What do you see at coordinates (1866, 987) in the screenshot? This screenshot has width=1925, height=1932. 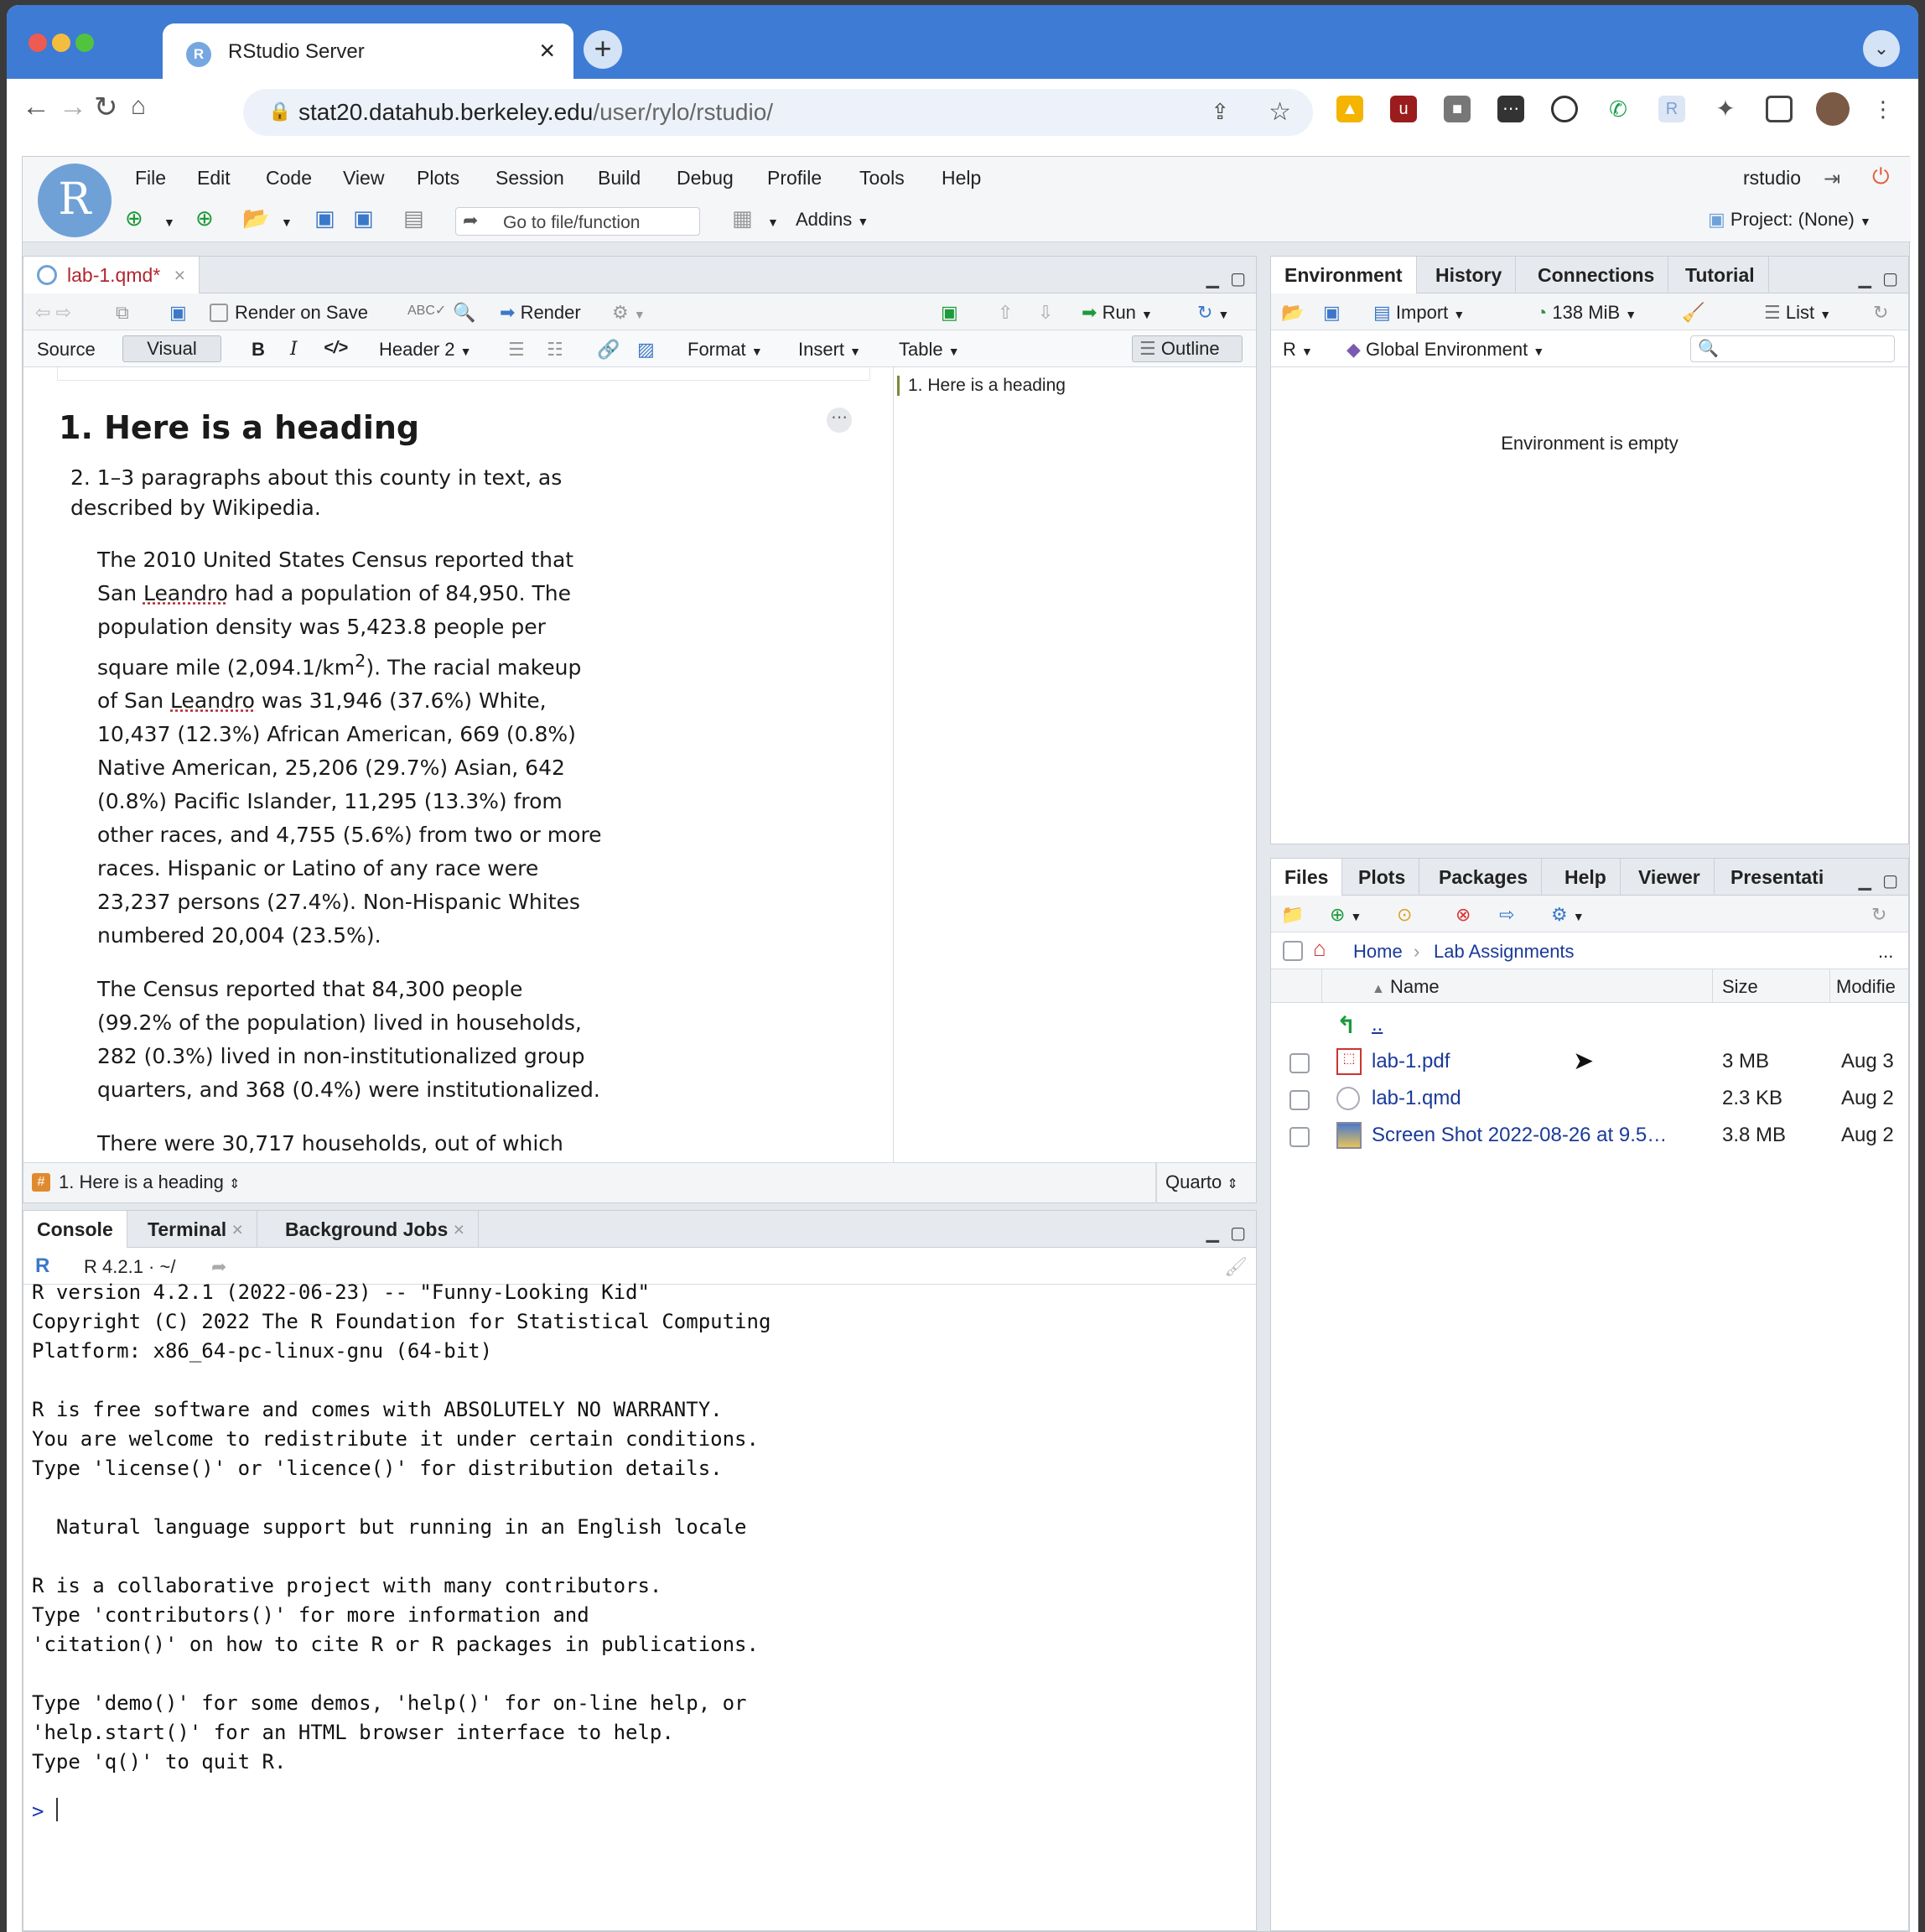 I see `column-modified: Modifie` at bounding box center [1866, 987].